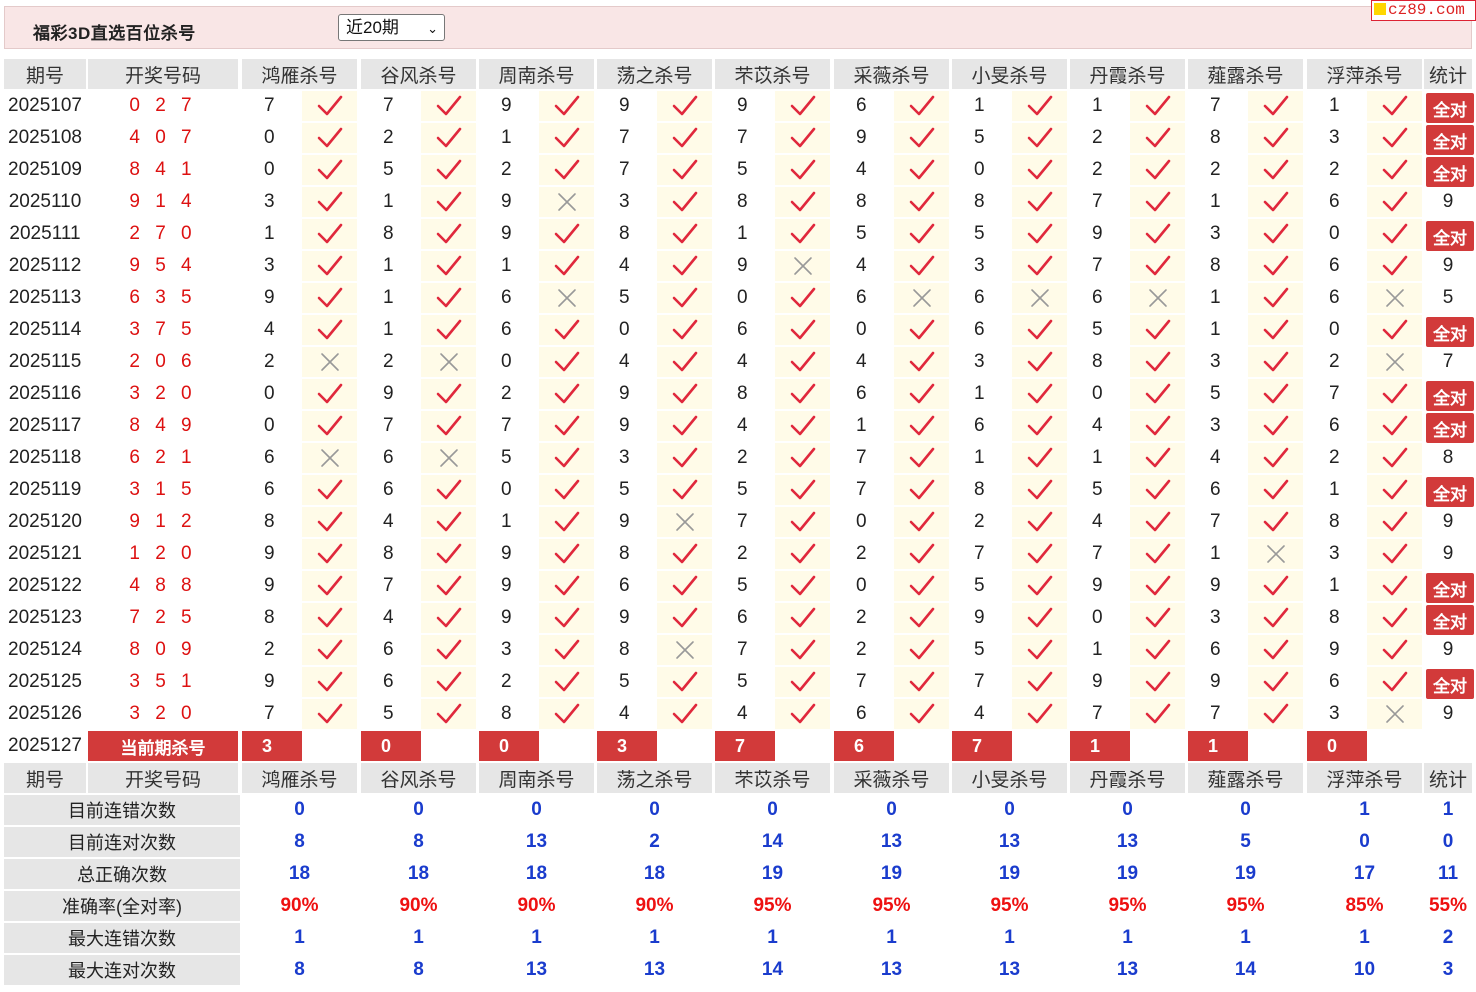 The image size is (1476, 992). Describe the element at coordinates (1009, 778) in the screenshot. I see `summary-expert-header: 小旻杀号` at that location.